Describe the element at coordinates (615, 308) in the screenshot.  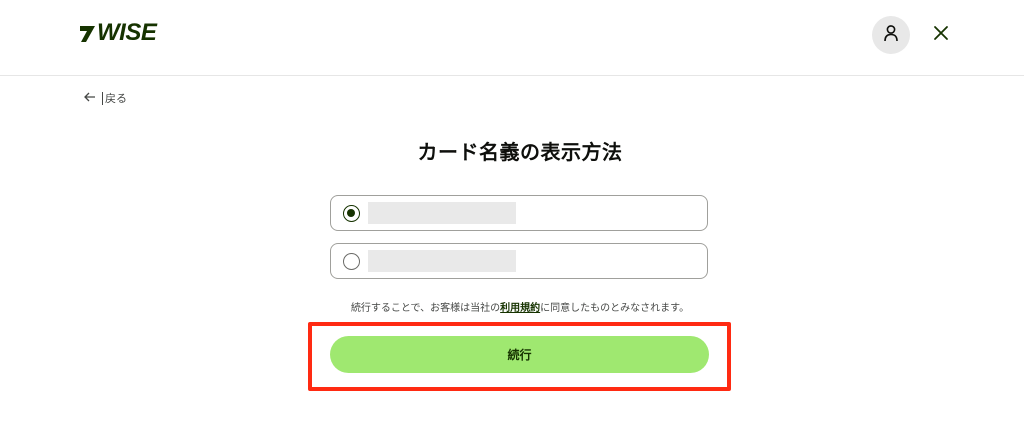
I see `consent-after: に同意したものとみなされます。` at that location.